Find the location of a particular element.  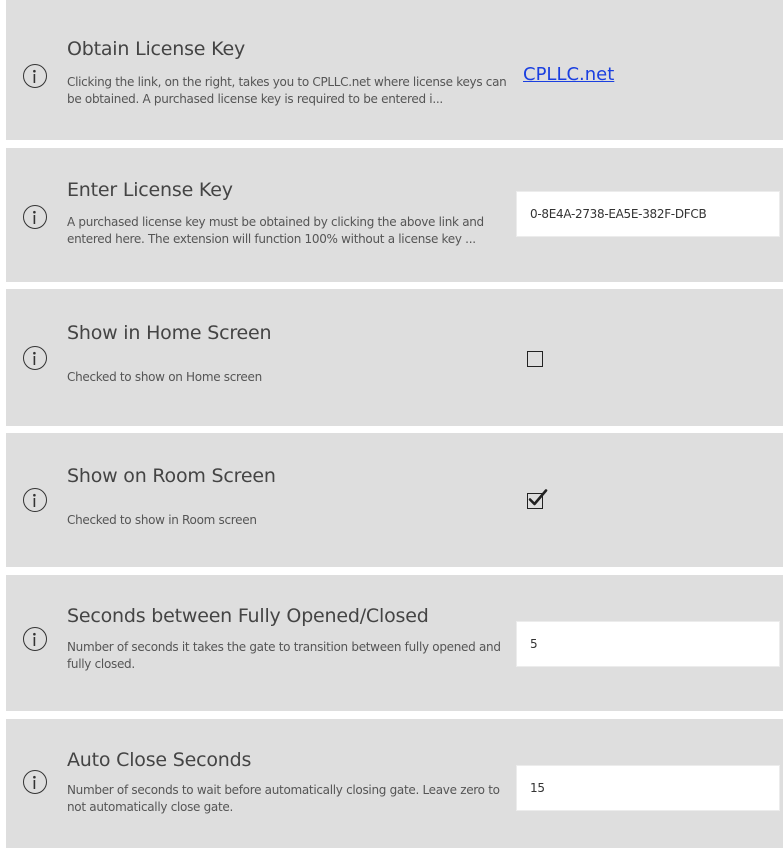

checkmark-icon is located at coordinates (538, 497).